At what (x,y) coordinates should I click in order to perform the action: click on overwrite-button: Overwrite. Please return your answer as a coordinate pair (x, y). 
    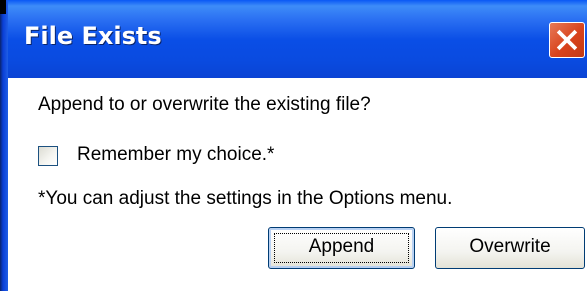
    Looking at the image, I should click on (510, 248).